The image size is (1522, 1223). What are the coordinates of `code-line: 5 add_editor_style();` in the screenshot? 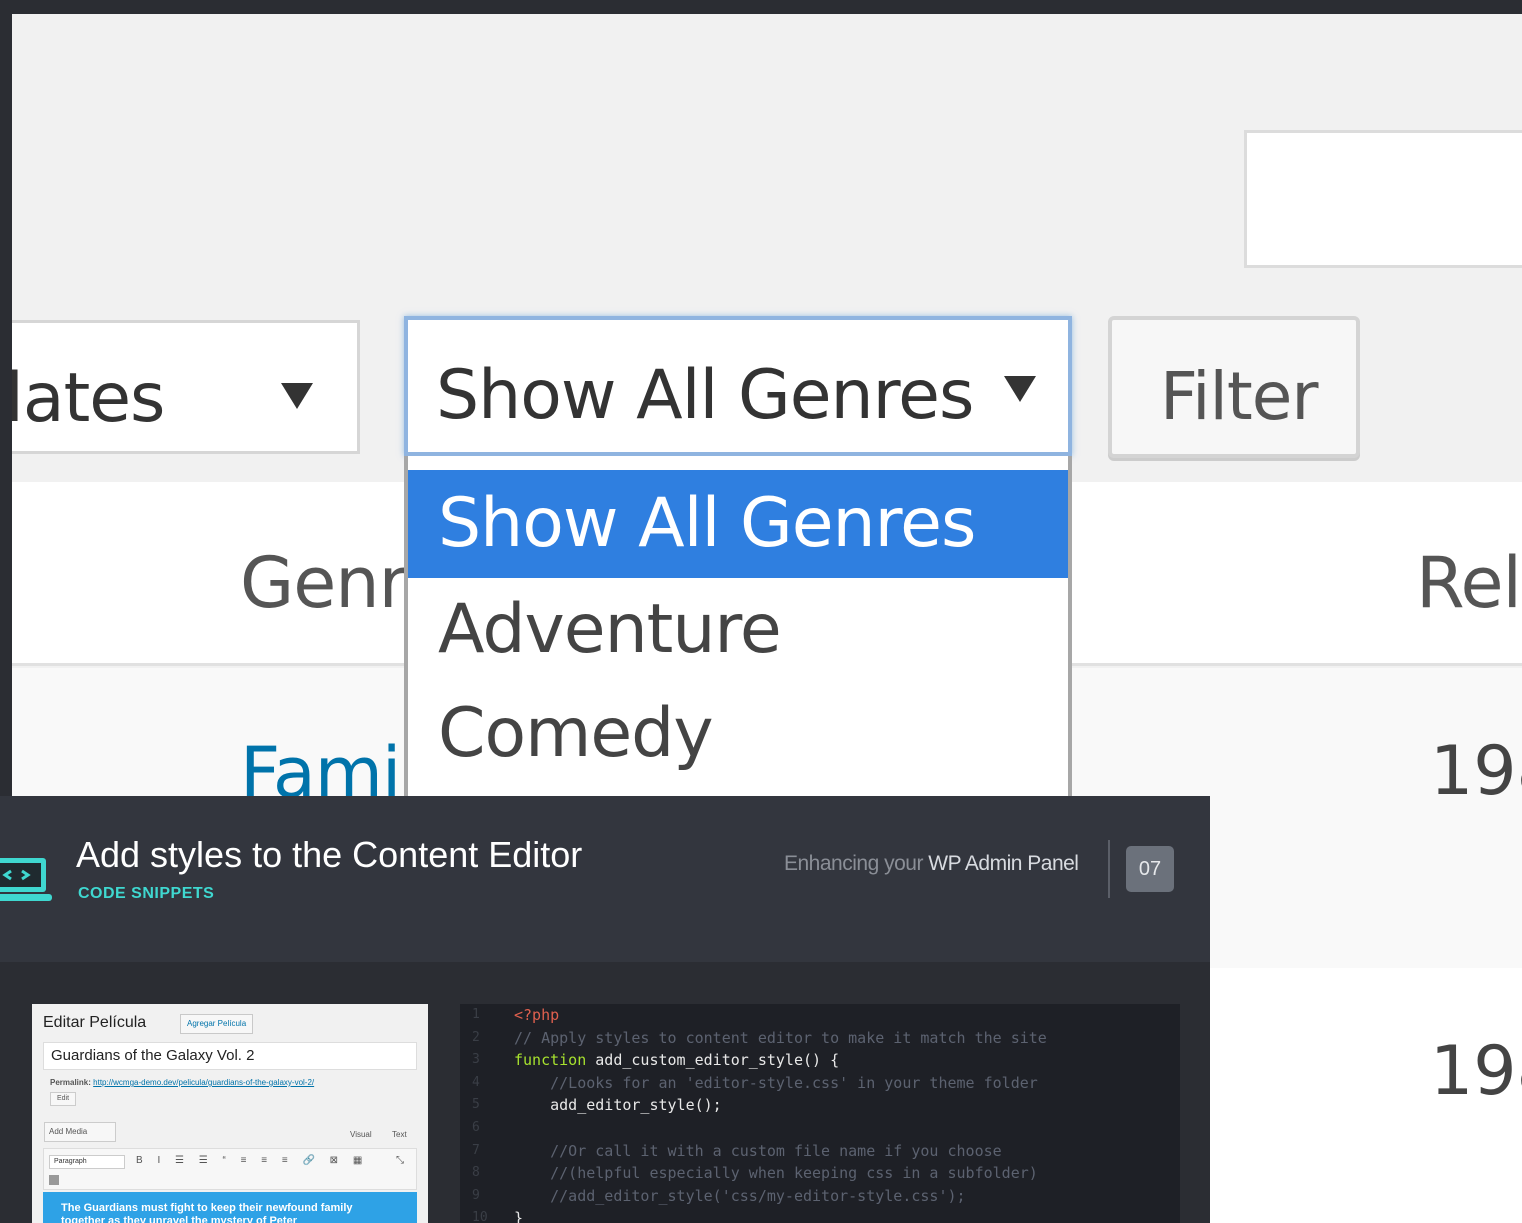 It's located at (820, 1105).